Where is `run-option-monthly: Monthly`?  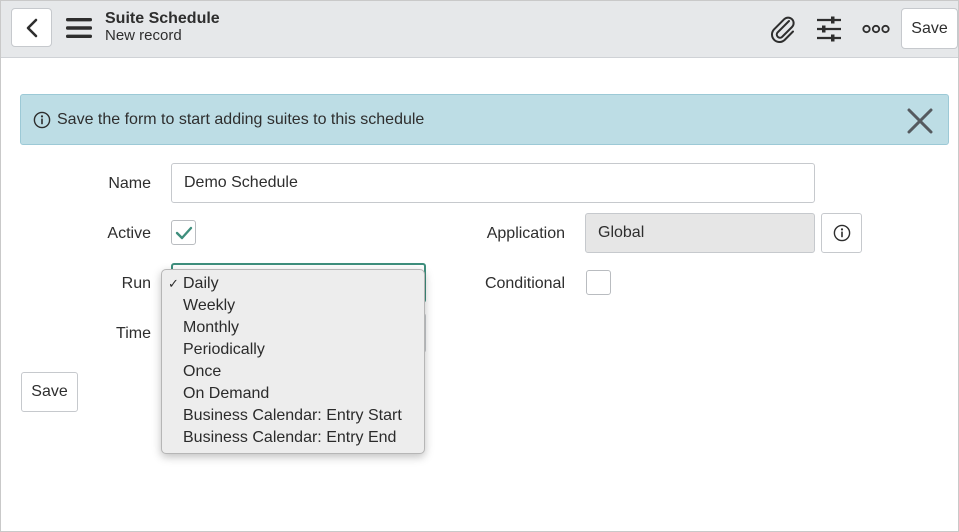 run-option-monthly: Monthly is located at coordinates (293, 328).